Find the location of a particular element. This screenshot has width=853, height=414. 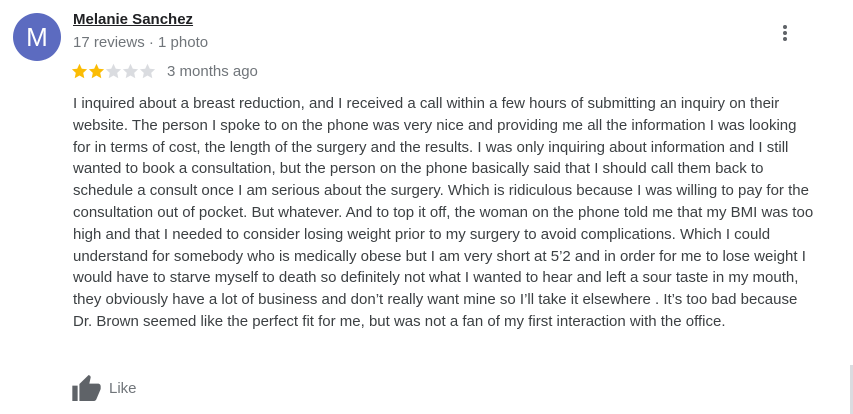

star-rating is located at coordinates (113, 71).